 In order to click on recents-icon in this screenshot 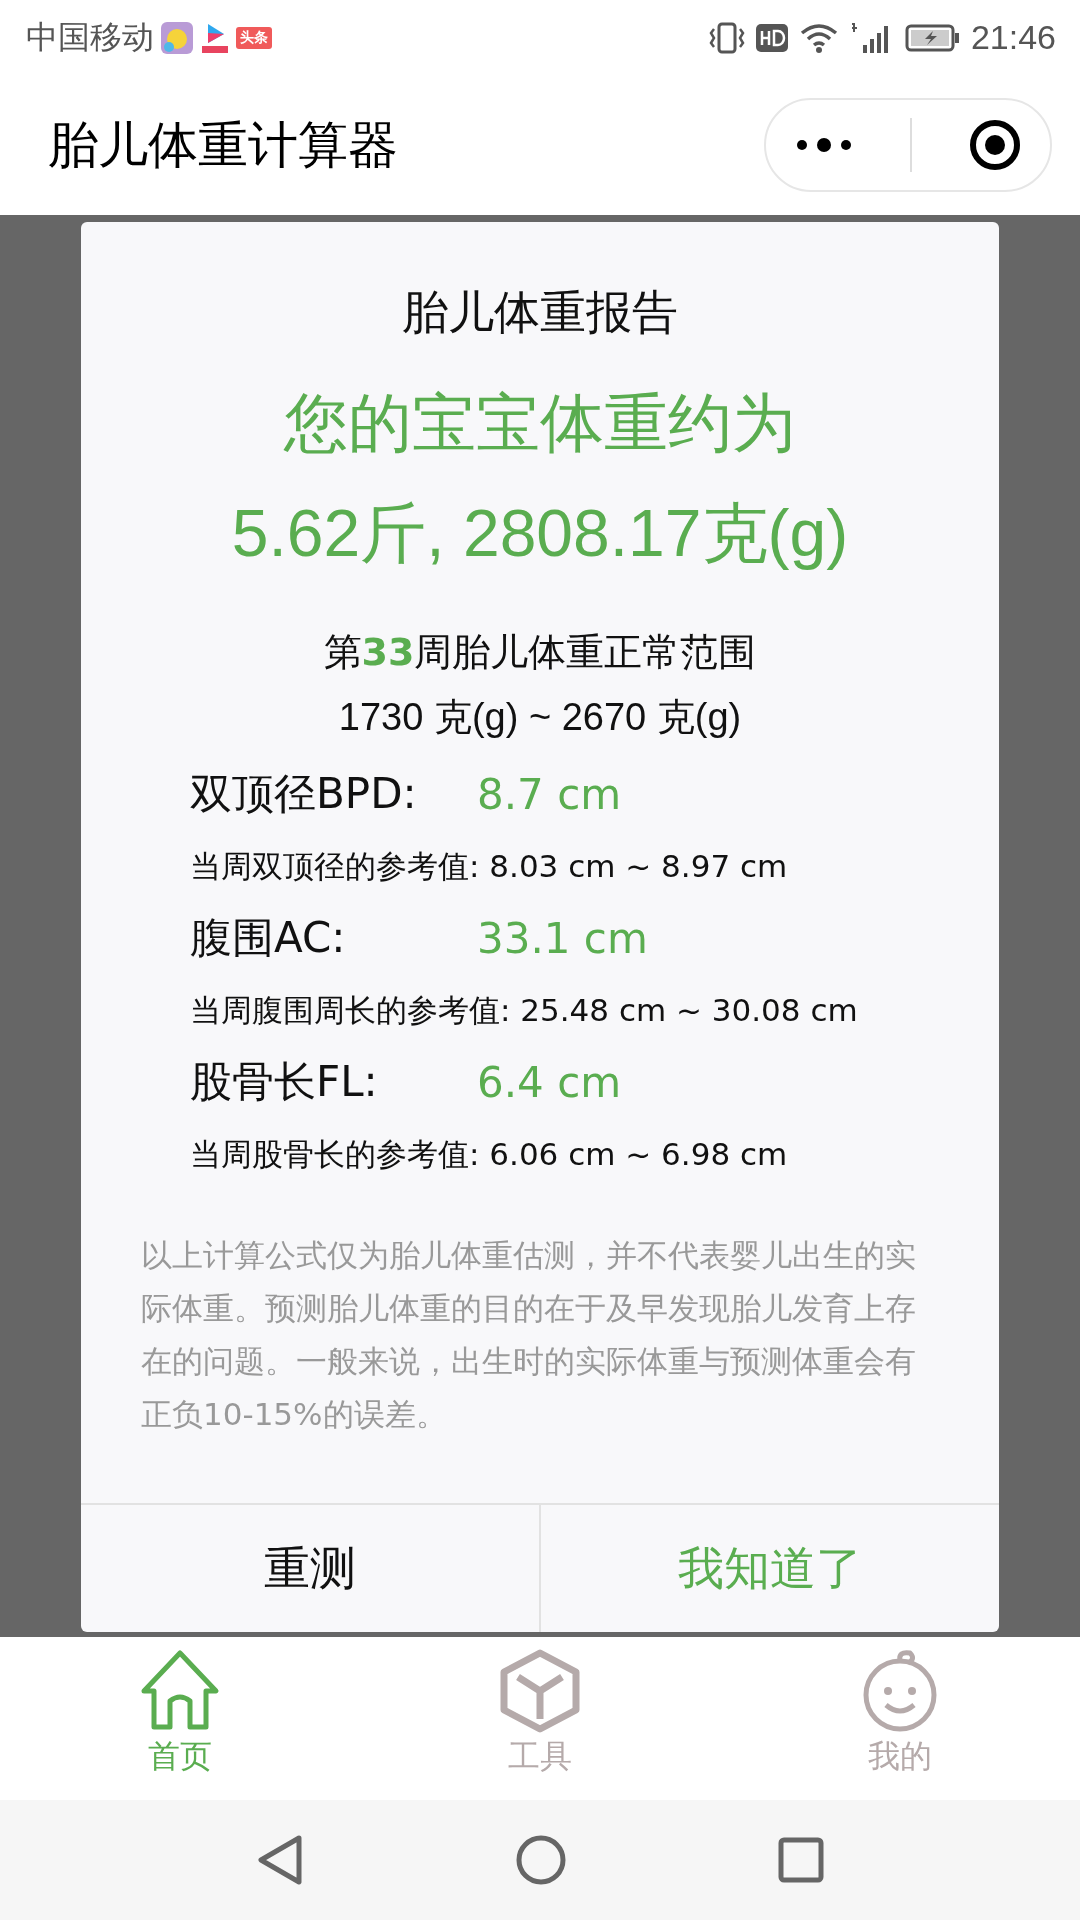, I will do `click(801, 1860)`.